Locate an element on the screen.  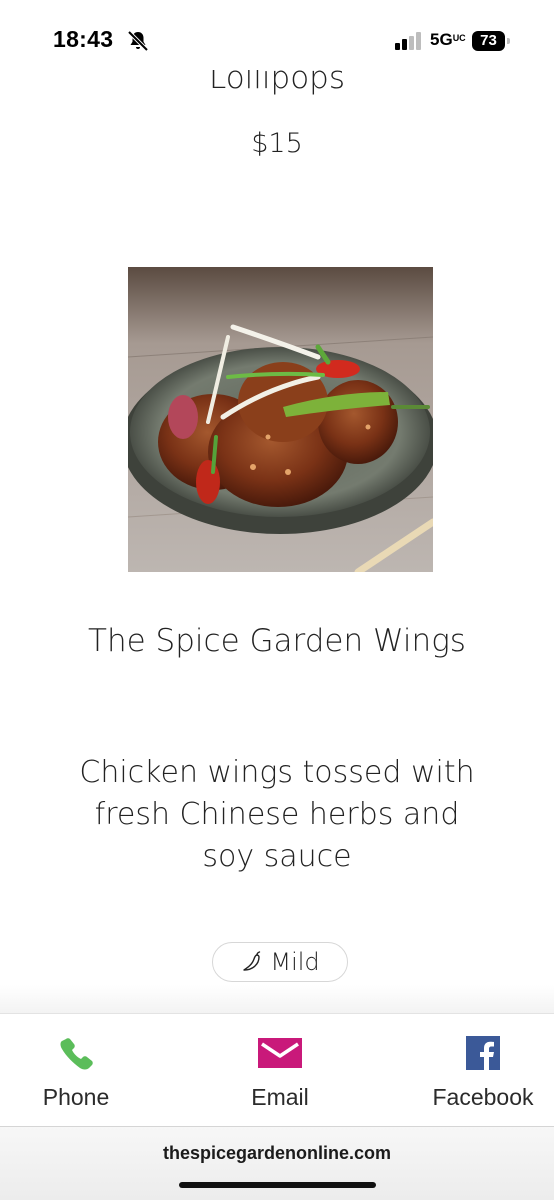
dish-photo is located at coordinates (280, 419).